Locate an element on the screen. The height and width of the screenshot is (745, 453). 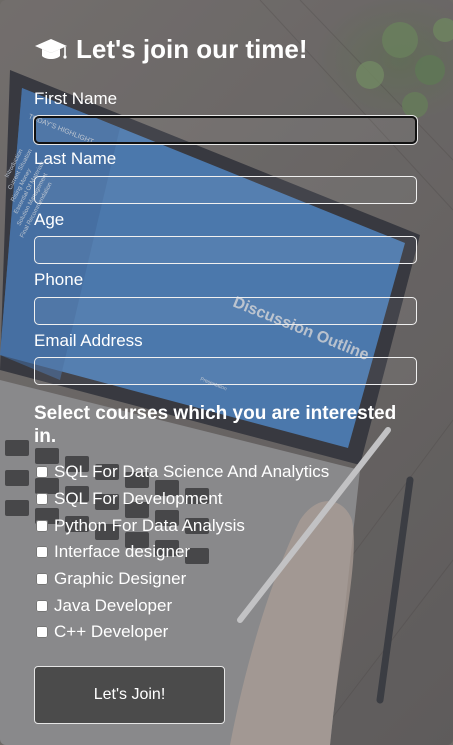
course-option-python-data-analysis: Python For Data Analysis is located at coordinates (139, 526).